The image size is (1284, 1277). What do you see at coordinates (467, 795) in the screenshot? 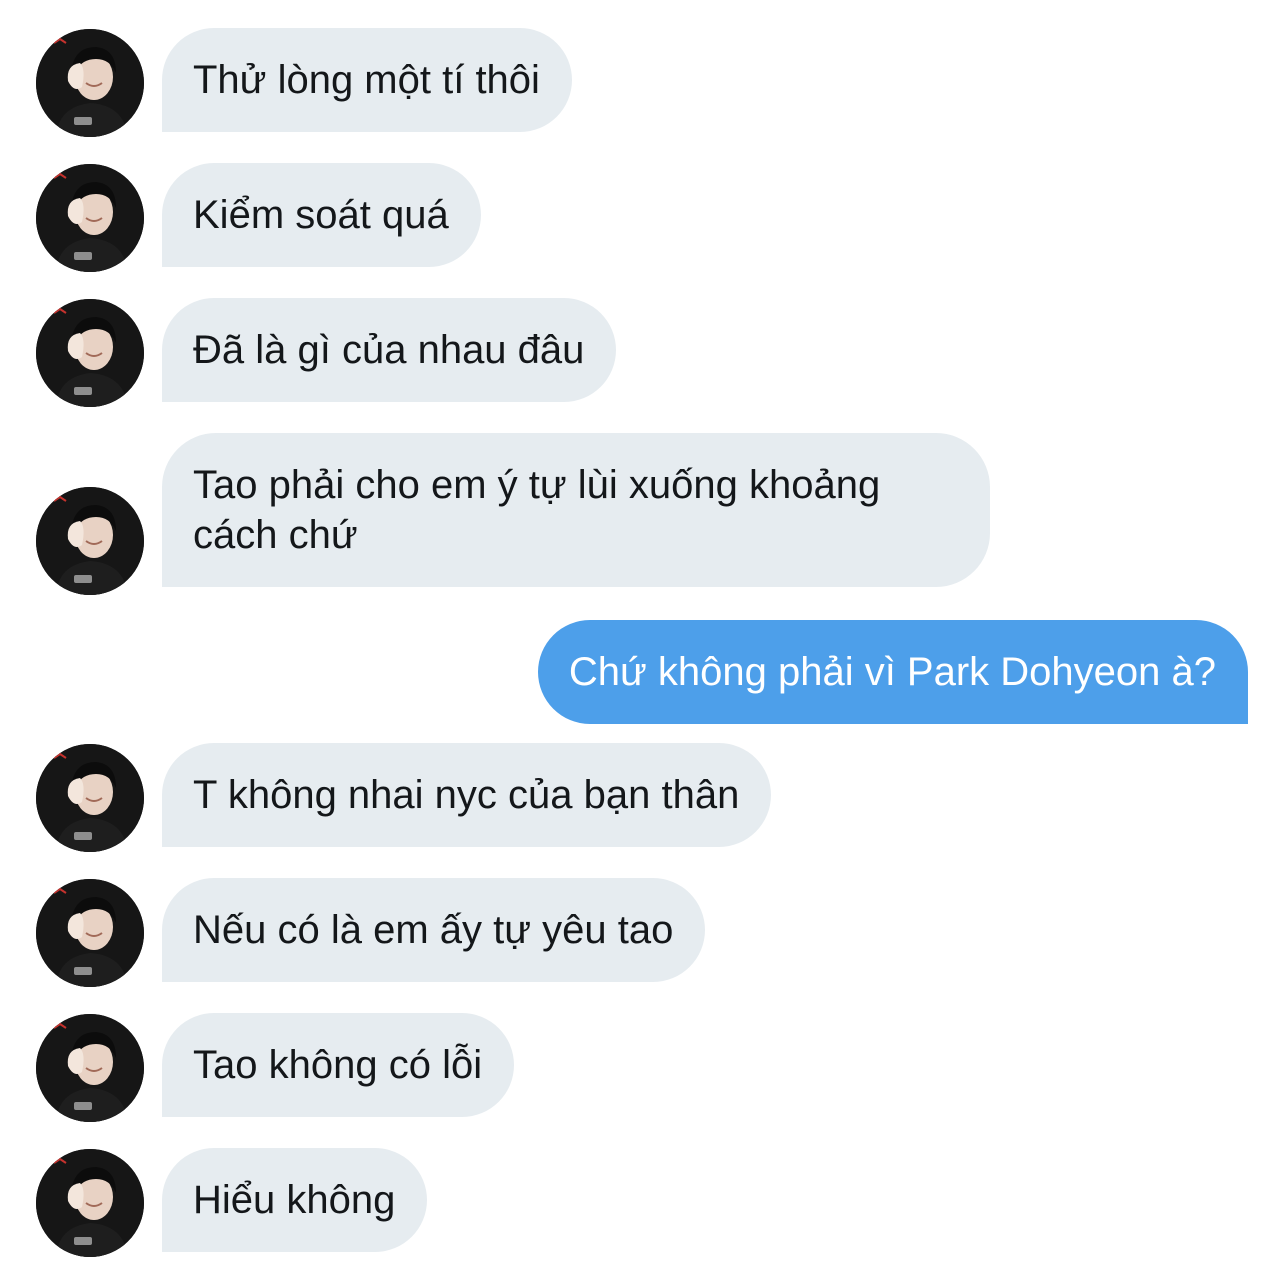
I see `message-bubble-incoming: T không nhai nyc của bạn thân` at bounding box center [467, 795].